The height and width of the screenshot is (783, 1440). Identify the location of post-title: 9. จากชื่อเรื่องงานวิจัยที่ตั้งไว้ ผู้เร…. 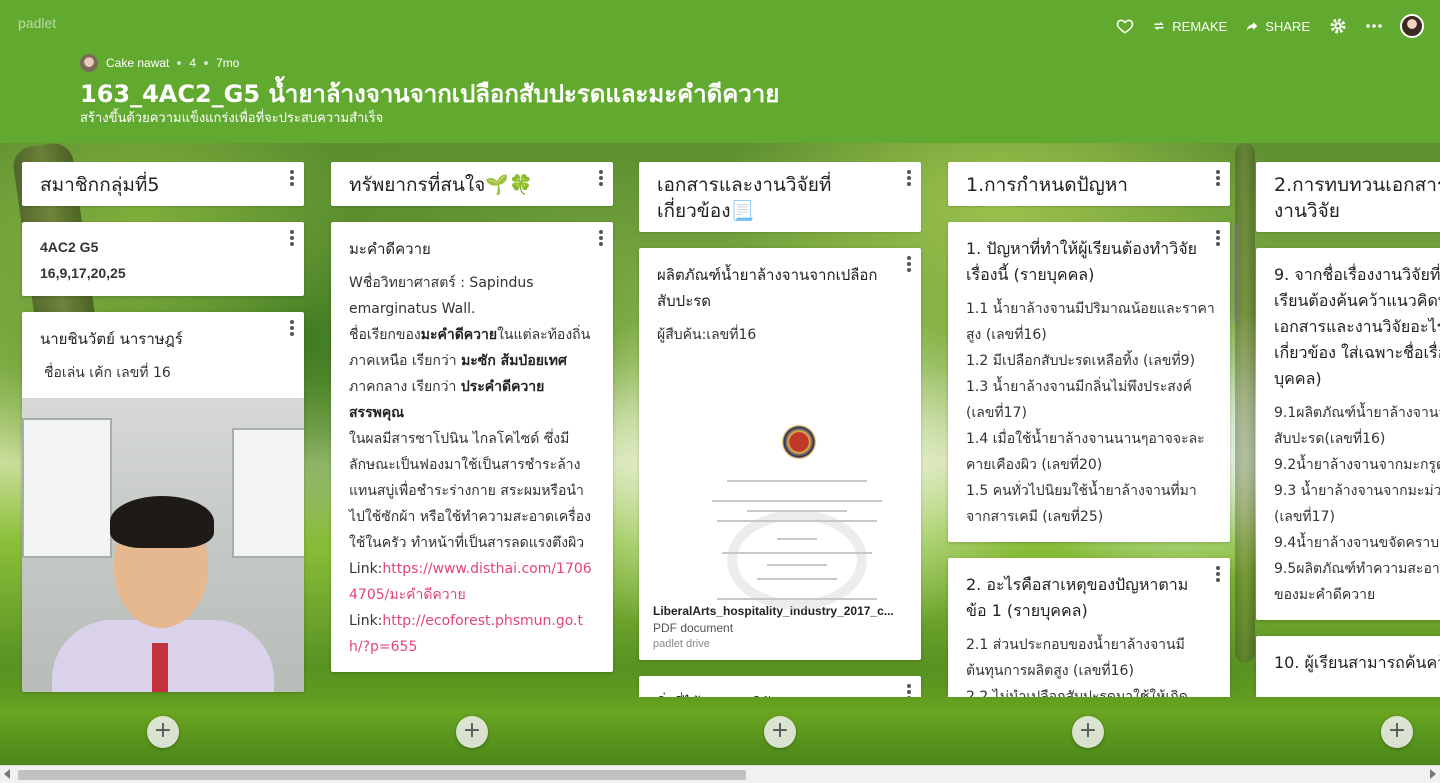
(1357, 326).